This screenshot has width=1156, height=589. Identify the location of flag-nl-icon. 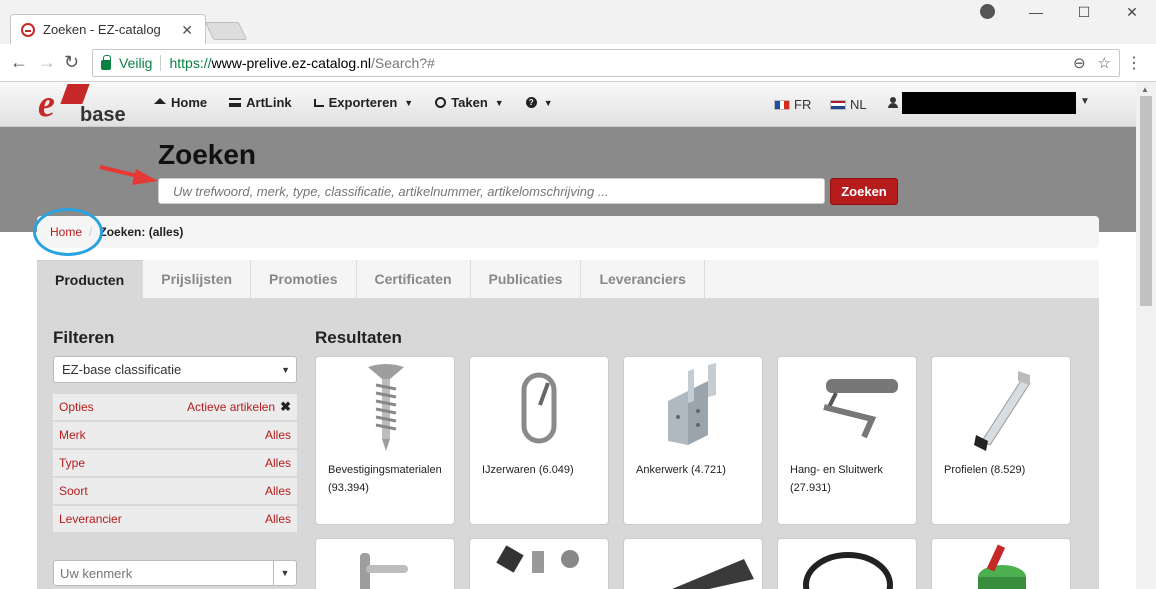
(838, 104).